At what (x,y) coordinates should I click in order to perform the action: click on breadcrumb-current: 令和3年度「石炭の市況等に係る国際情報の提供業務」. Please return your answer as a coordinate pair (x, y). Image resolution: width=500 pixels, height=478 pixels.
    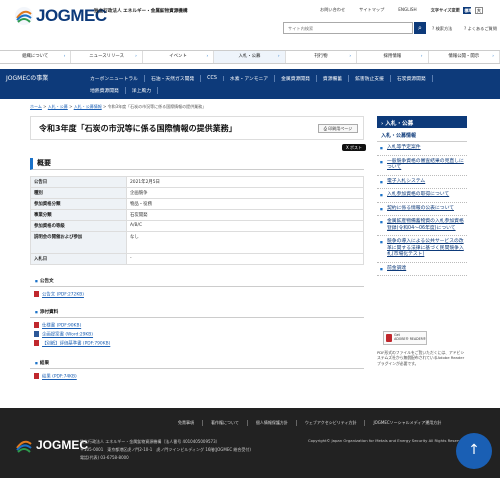
    Looking at the image, I should click on (157, 106).